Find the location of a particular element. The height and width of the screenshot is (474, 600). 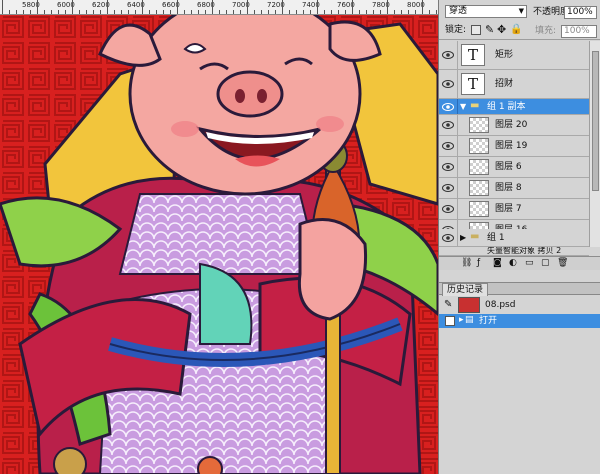

link-layers-icon: ⛓ is located at coordinates (466, 263).